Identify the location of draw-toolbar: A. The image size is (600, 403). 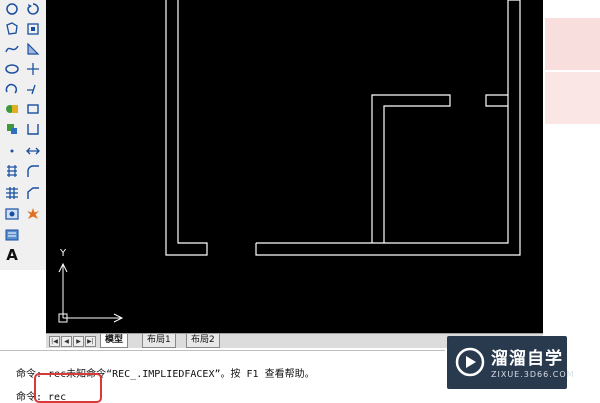
(23, 135).